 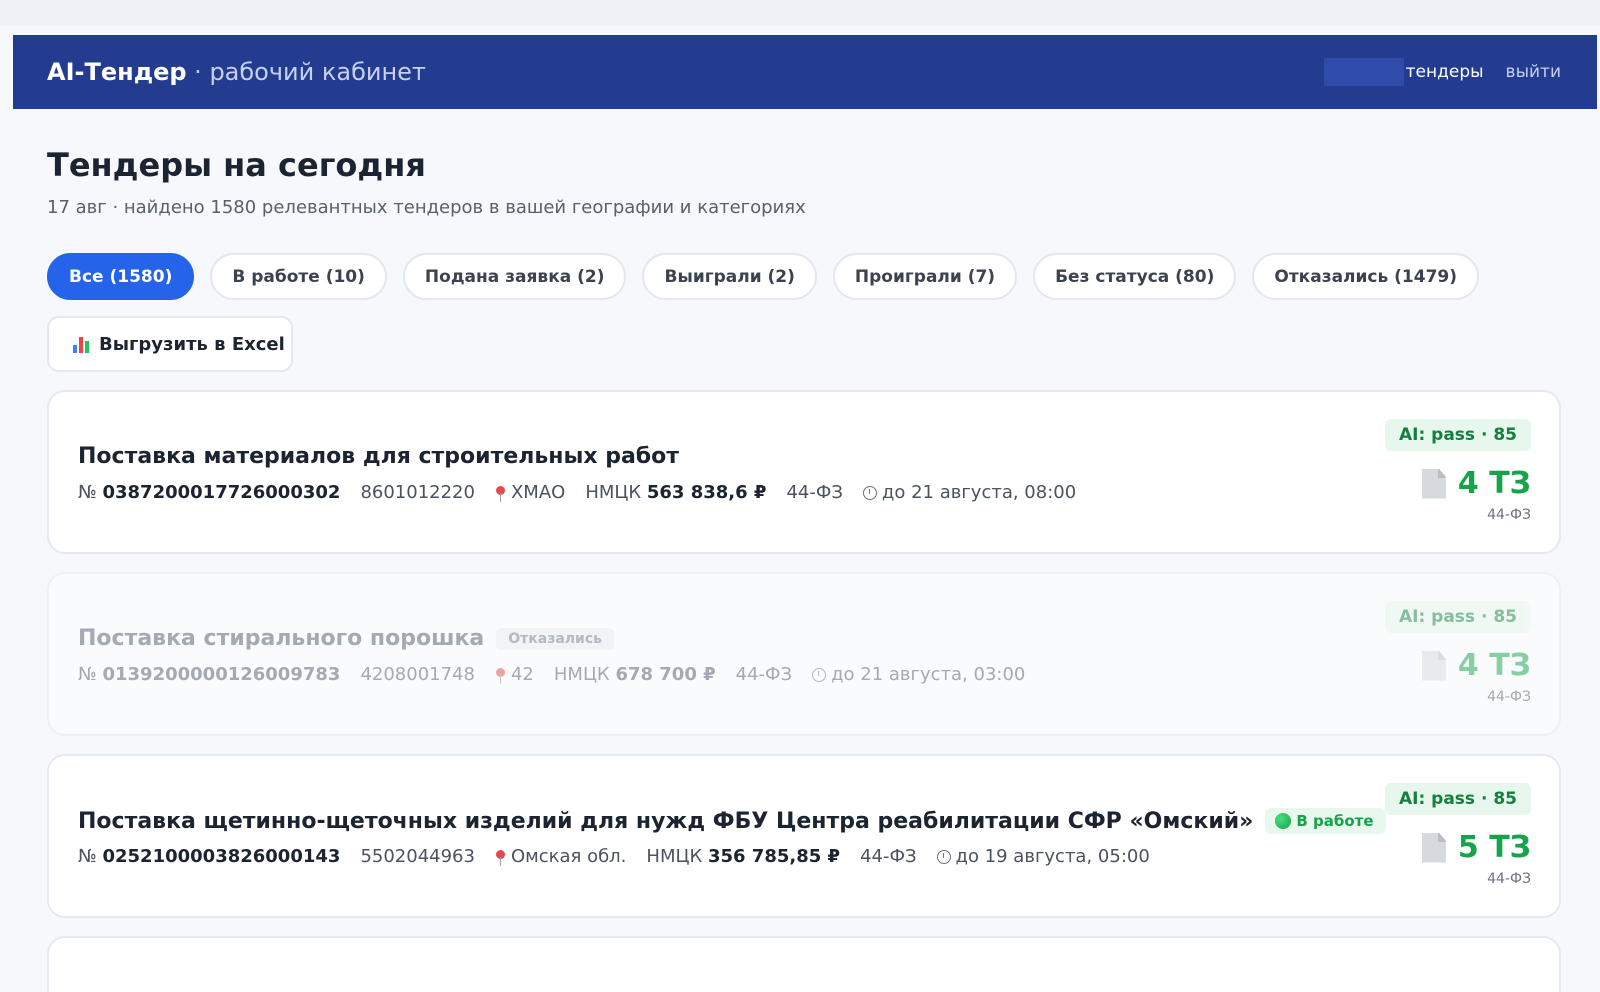 I want to click on status-badge-in-work: В работе, so click(x=1325, y=821).